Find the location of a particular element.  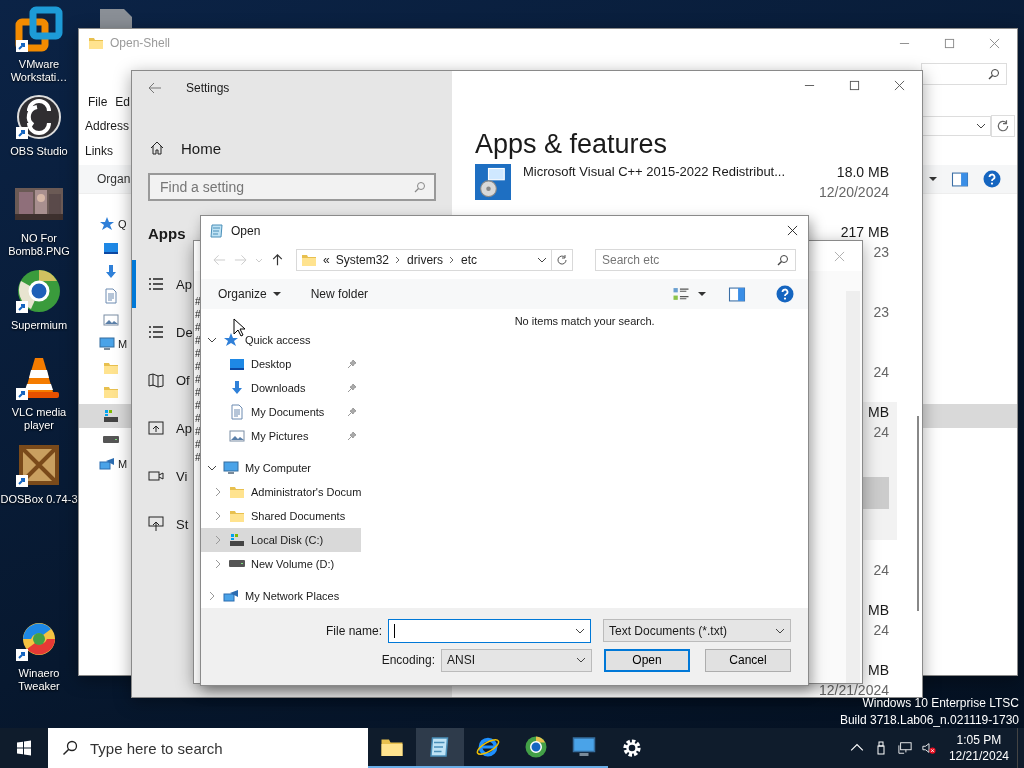

system-info-text: Windows 10 Enterprise LTSC is located at coordinates (940, 703).